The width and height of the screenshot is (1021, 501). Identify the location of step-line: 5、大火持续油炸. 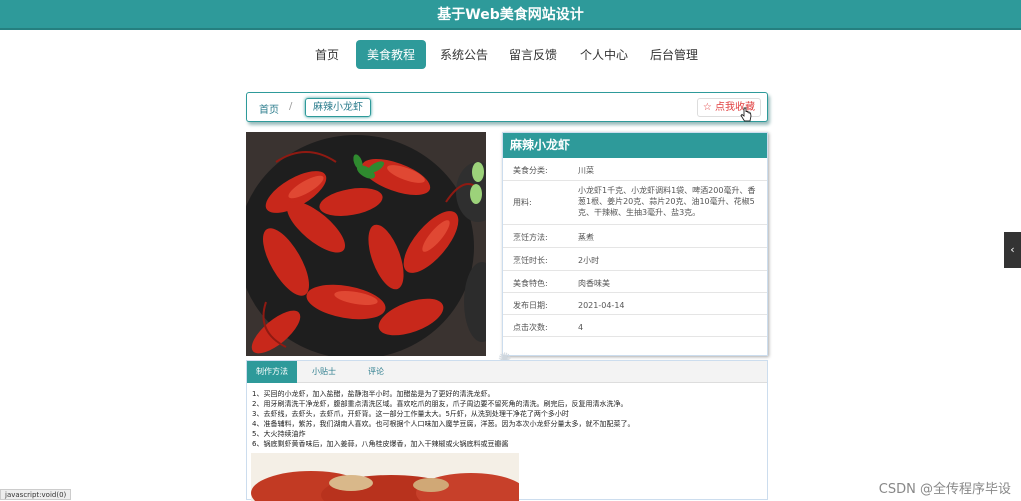
(279, 434).